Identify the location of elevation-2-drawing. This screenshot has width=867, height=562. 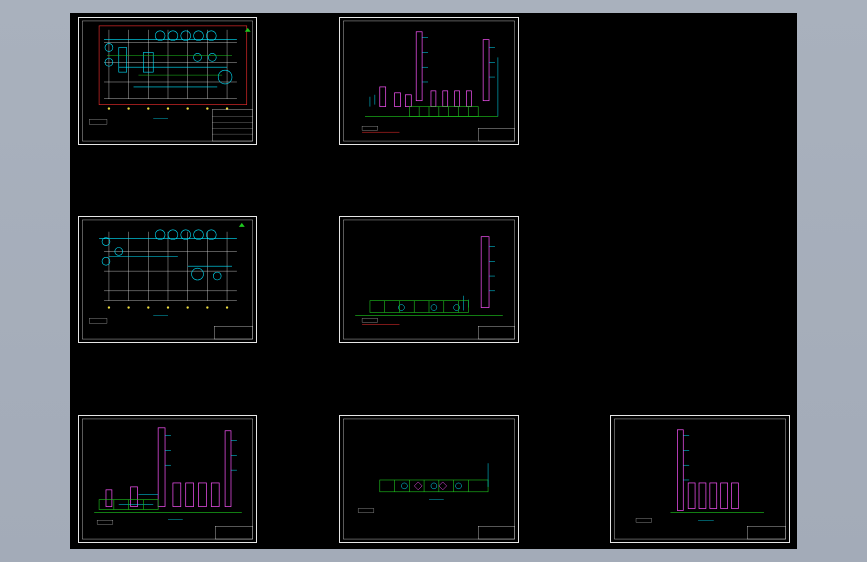
(429, 279).